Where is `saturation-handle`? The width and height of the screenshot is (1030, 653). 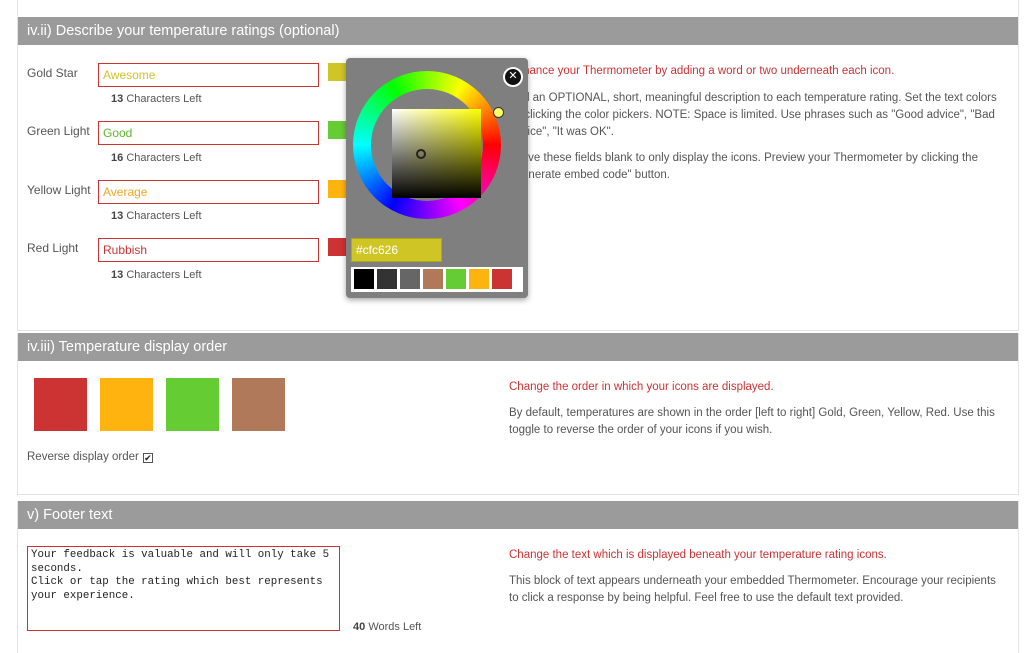
saturation-handle is located at coordinates (421, 154).